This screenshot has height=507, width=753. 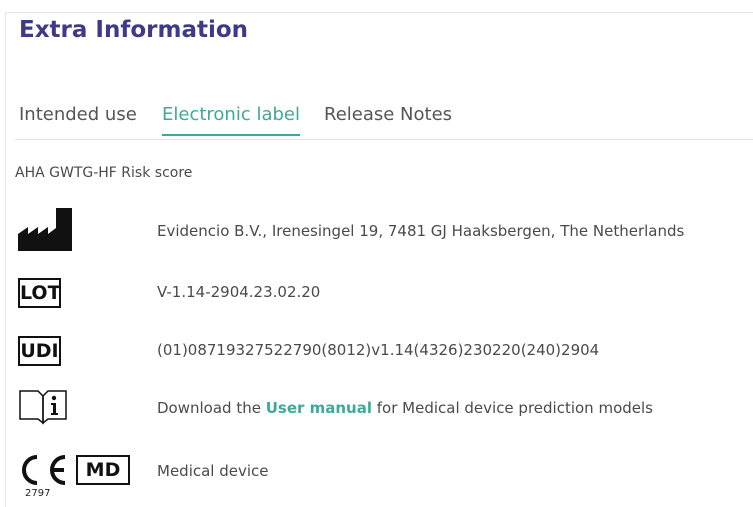 I want to click on model-name: AHA GWTG-HF Risk score, so click(x=104, y=173).